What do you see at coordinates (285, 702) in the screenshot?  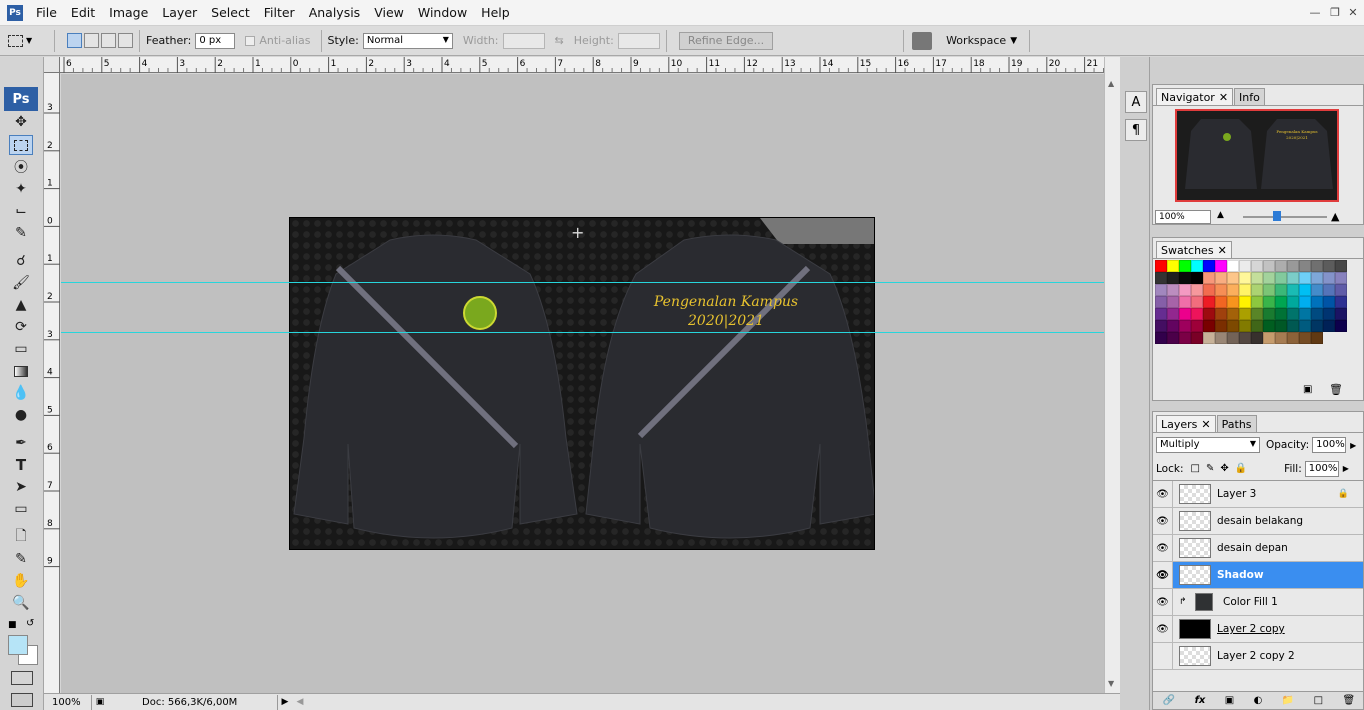 I see `status-menu-icon: ▶` at bounding box center [285, 702].